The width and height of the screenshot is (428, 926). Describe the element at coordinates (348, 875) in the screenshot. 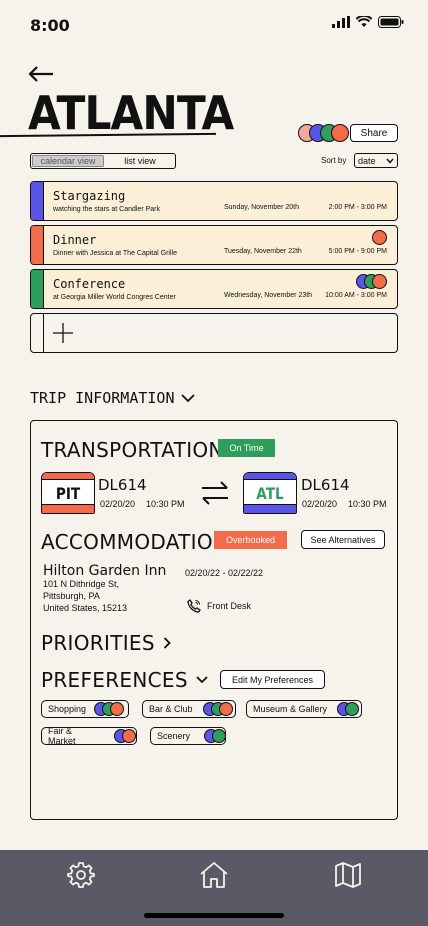

I see `map-icon` at that location.